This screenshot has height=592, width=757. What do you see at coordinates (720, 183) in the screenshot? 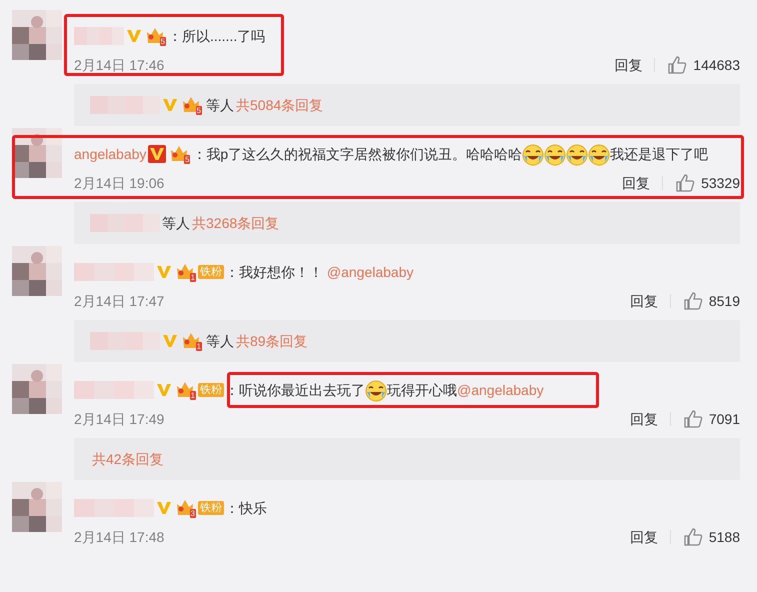
I see `like-count: 53329` at bounding box center [720, 183].